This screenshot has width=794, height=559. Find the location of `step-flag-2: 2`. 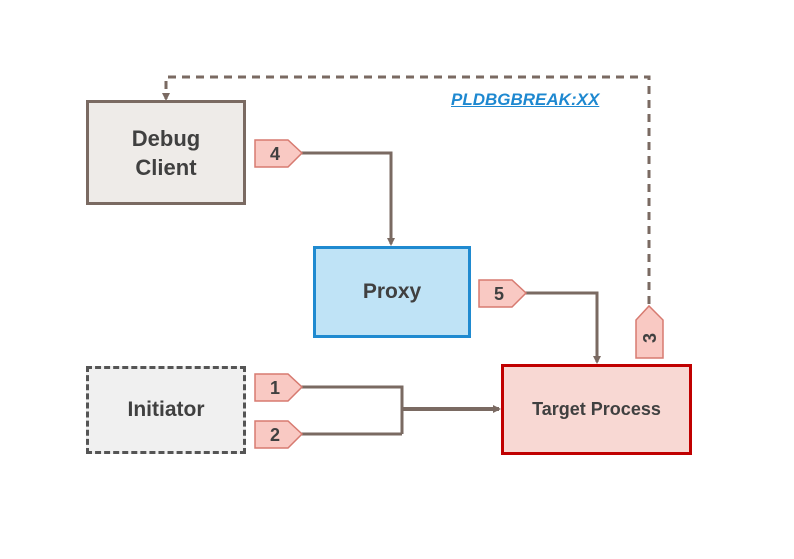

step-flag-2: 2 is located at coordinates (279, 434).